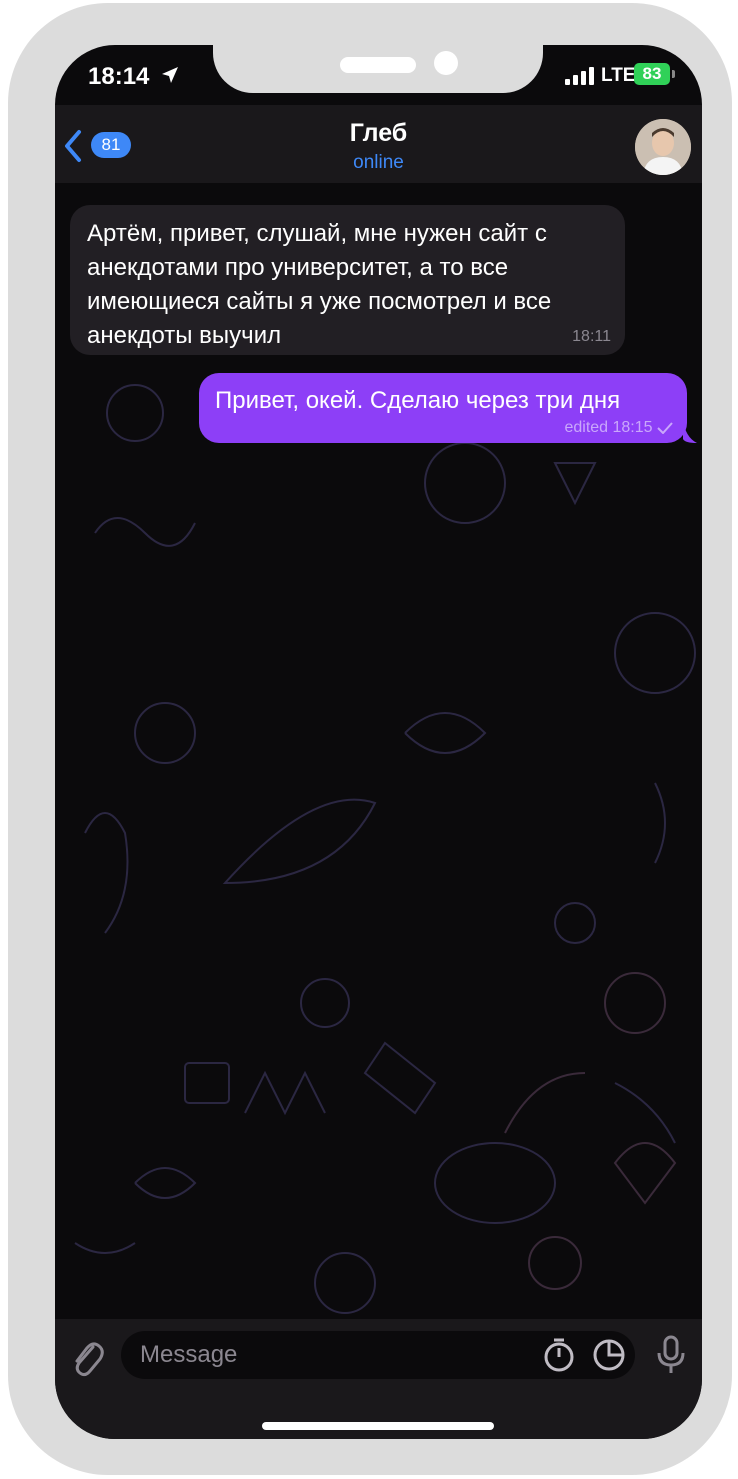 The width and height of the screenshot is (738, 1479). Describe the element at coordinates (378, 65) in the screenshot. I see `speaker` at that location.